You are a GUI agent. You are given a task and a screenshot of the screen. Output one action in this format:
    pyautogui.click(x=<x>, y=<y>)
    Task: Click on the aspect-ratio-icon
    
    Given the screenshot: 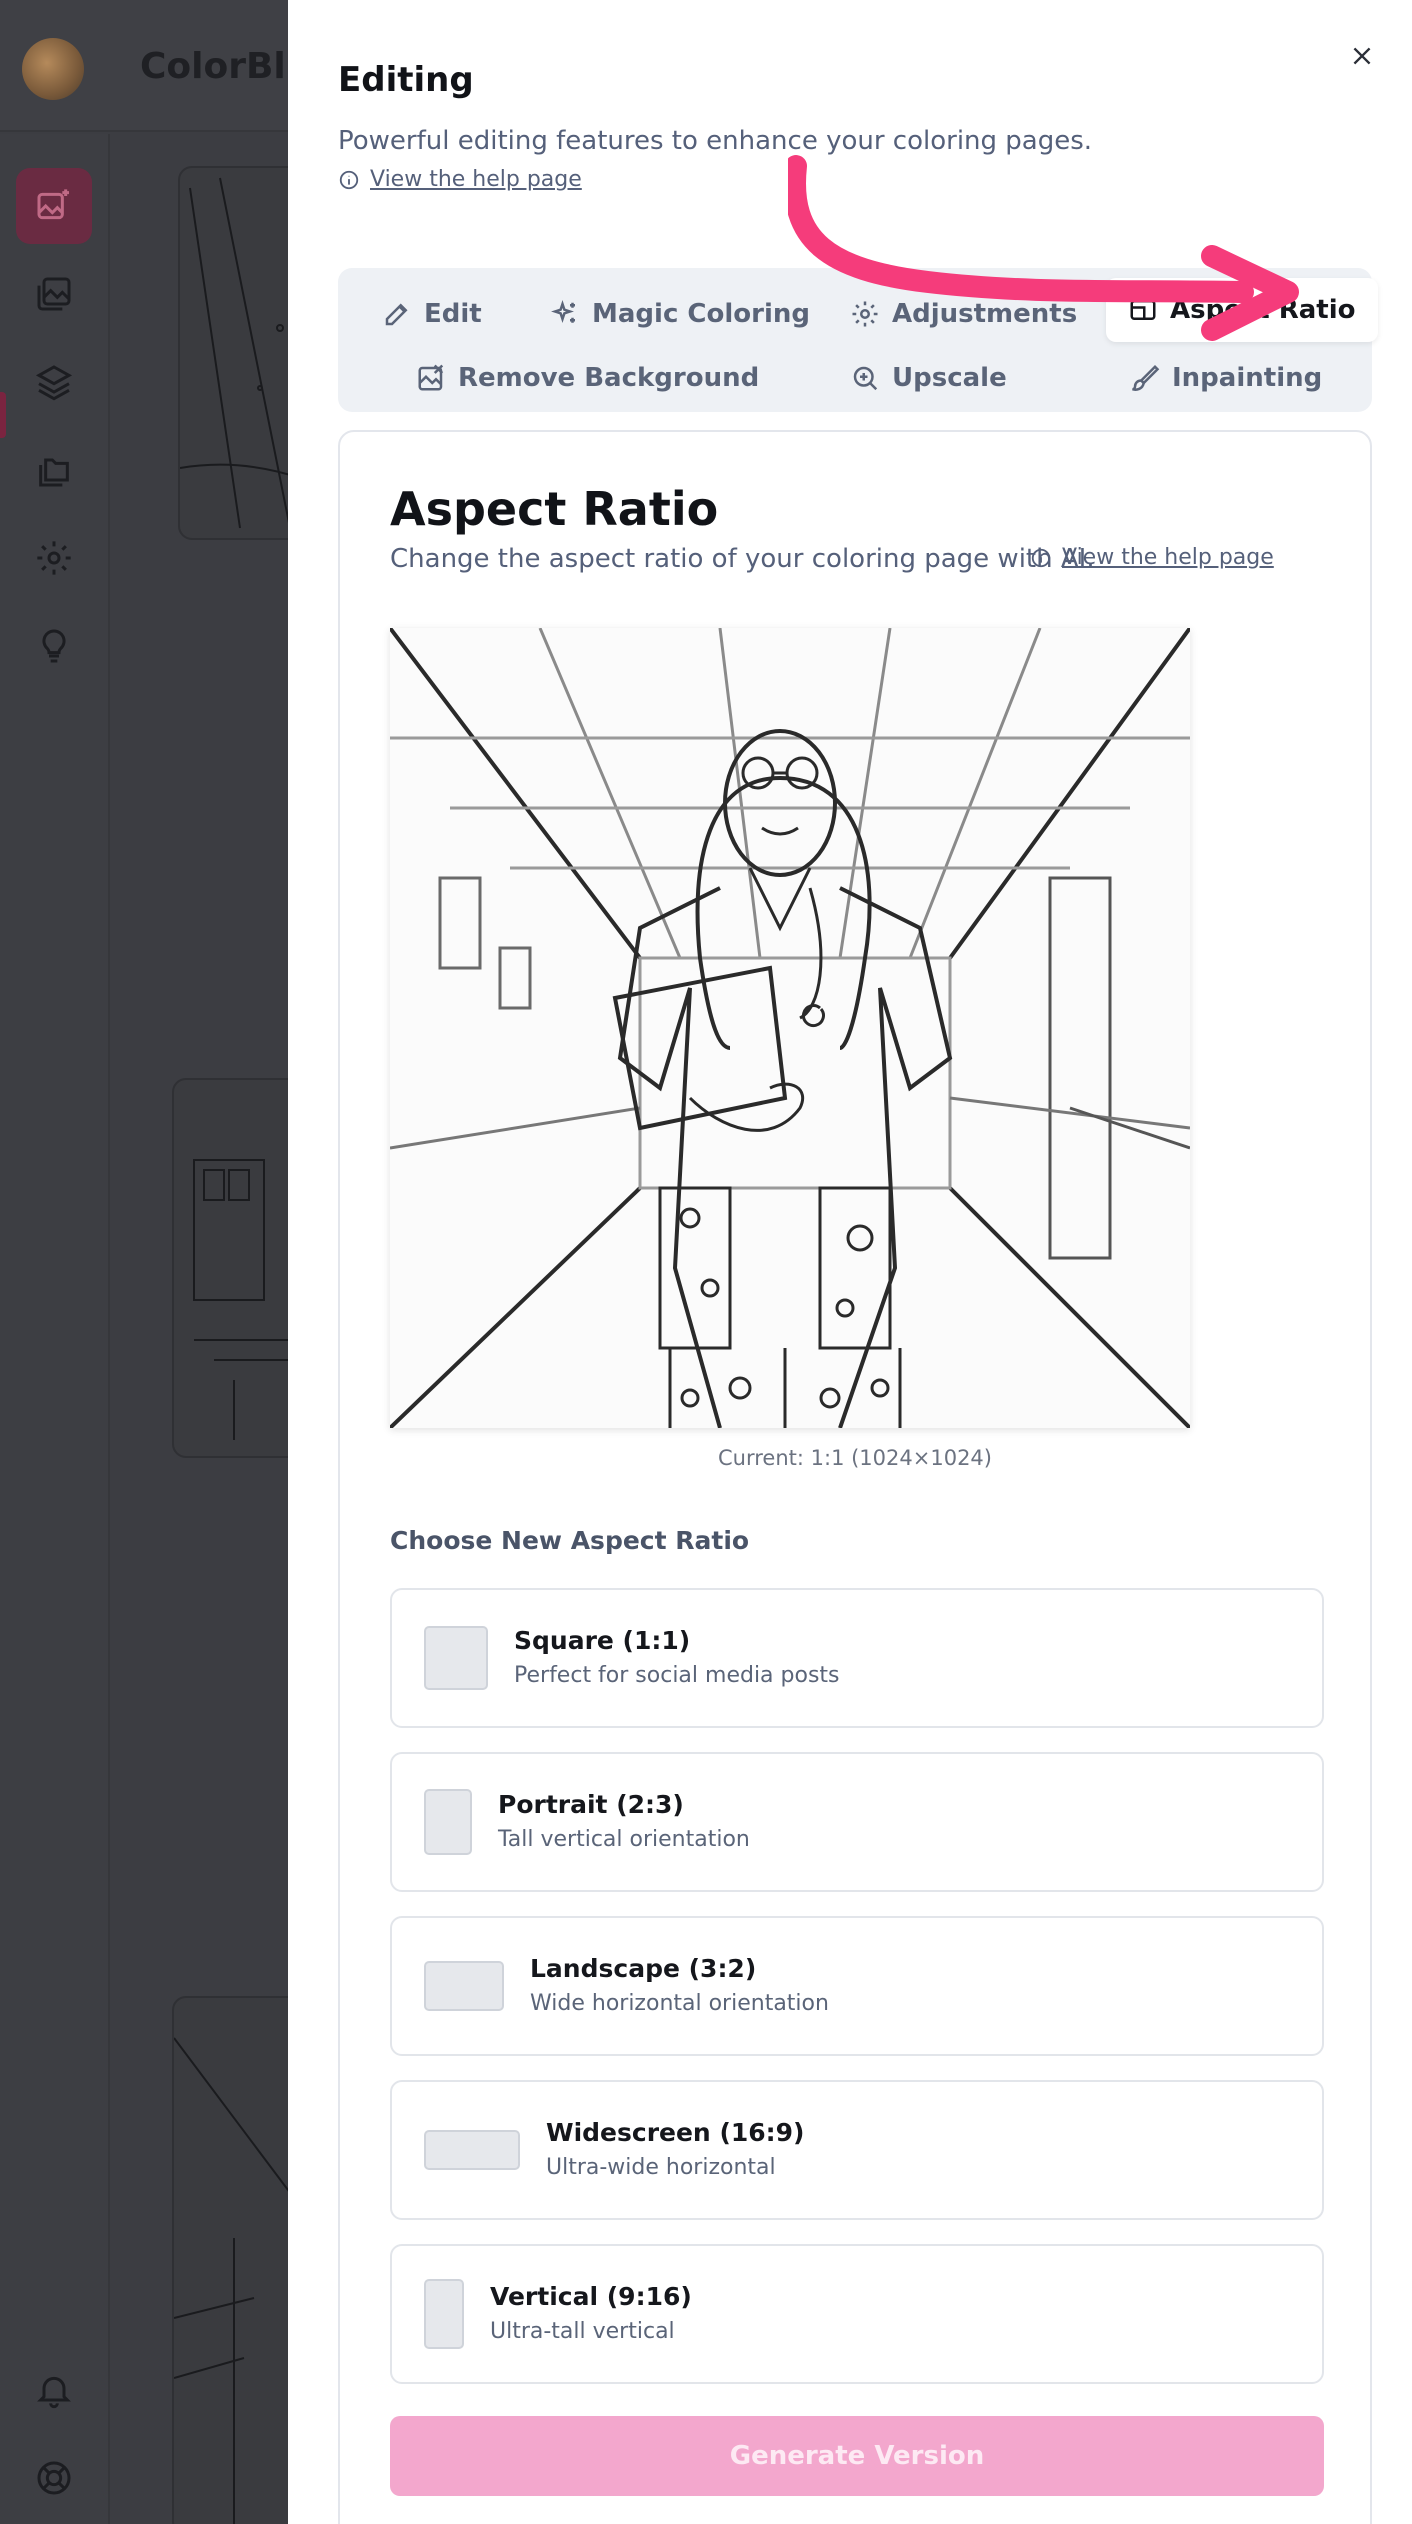 What is the action you would take?
    pyautogui.click(x=1143, y=310)
    